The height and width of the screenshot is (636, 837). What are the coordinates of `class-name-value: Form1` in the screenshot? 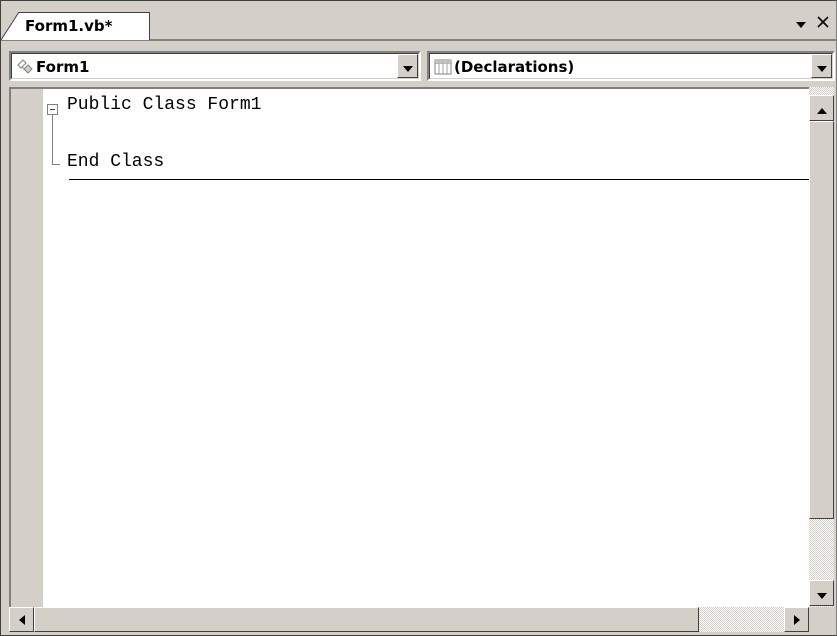 It's located at (63, 67).